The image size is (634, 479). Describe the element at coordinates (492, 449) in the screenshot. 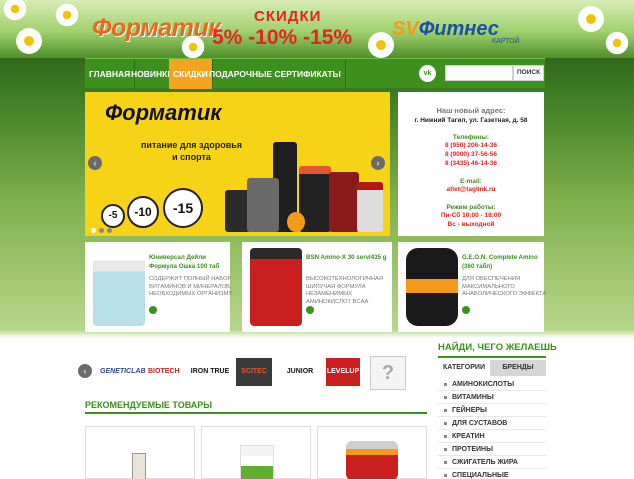

I see `category-item: ПРОТЕИНЫ` at that location.